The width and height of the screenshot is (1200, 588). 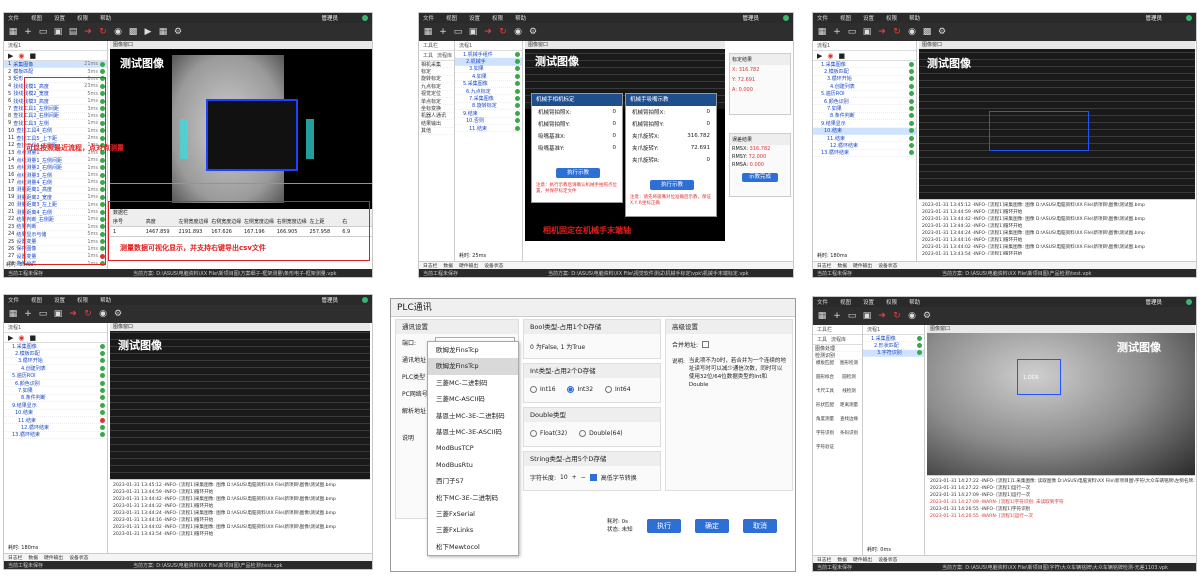 What do you see at coordinates (849, 409) in the screenshot?
I see `tool-item: 距离测量` at bounding box center [849, 409].